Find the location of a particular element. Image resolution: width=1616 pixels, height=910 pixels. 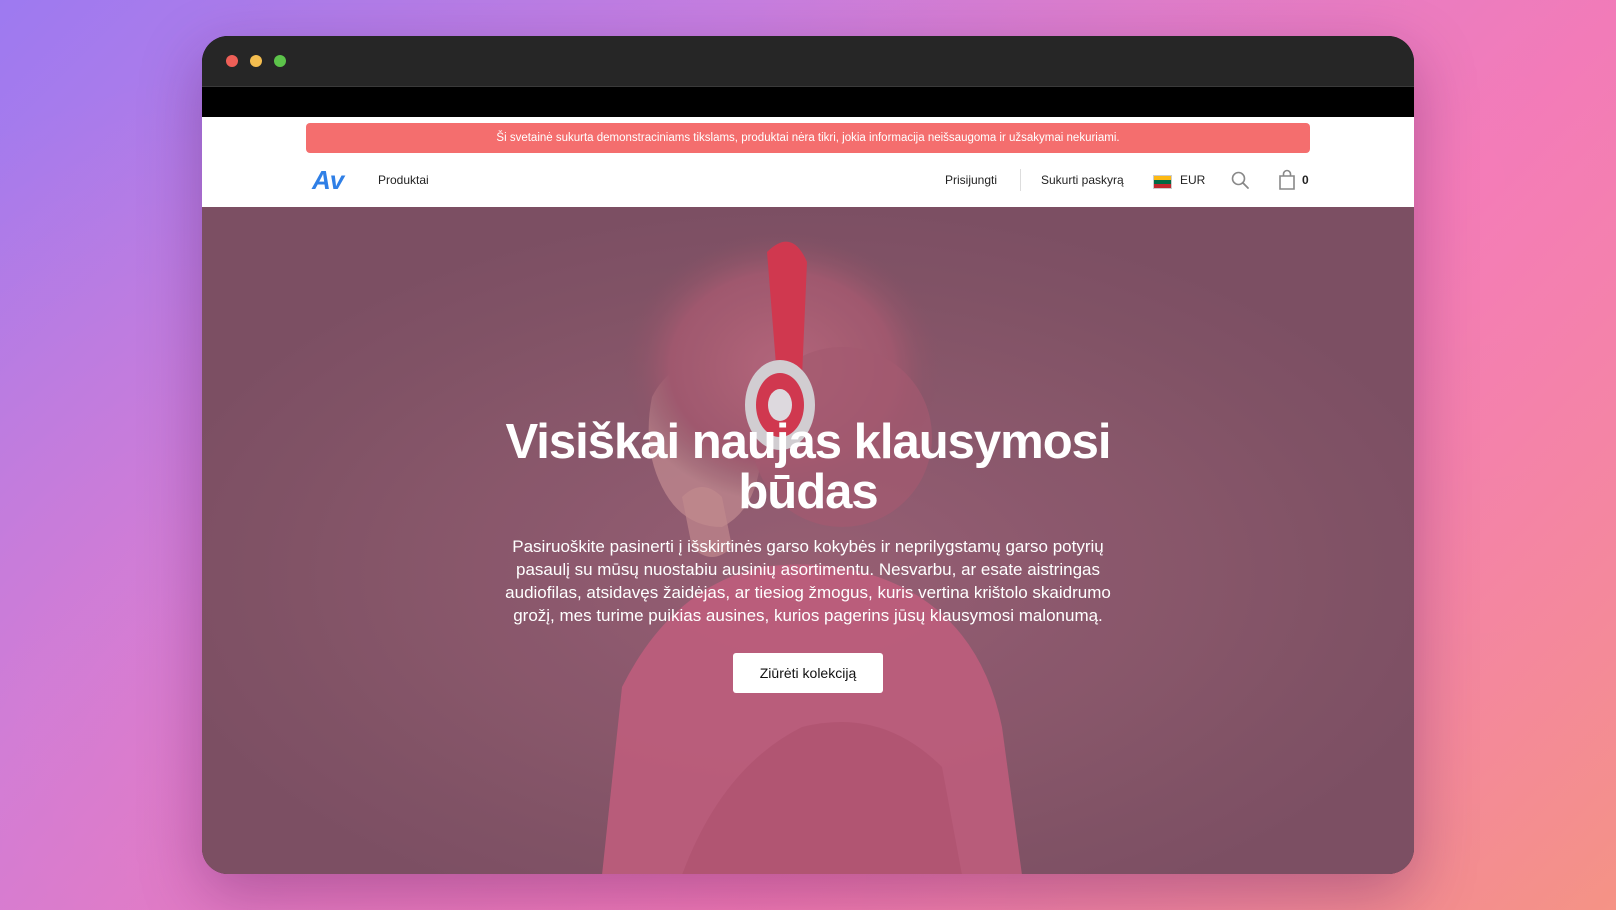

nav-link-login: Prisijungti is located at coordinates (971, 180).